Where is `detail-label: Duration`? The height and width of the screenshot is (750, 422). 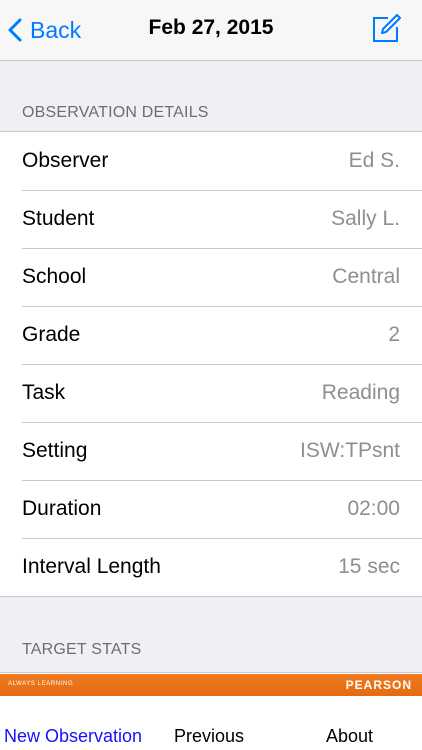 detail-label: Duration is located at coordinates (62, 508).